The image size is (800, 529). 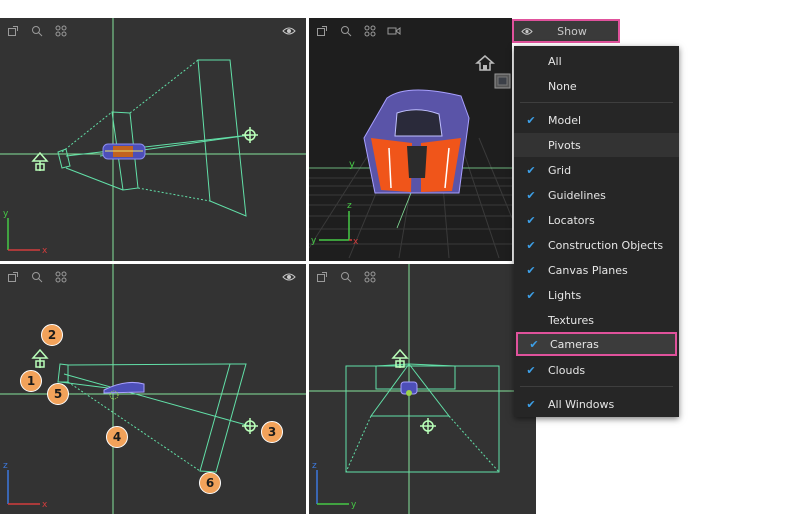 What do you see at coordinates (428, 426) in the screenshot?
I see `camera-locator-side` at bounding box center [428, 426].